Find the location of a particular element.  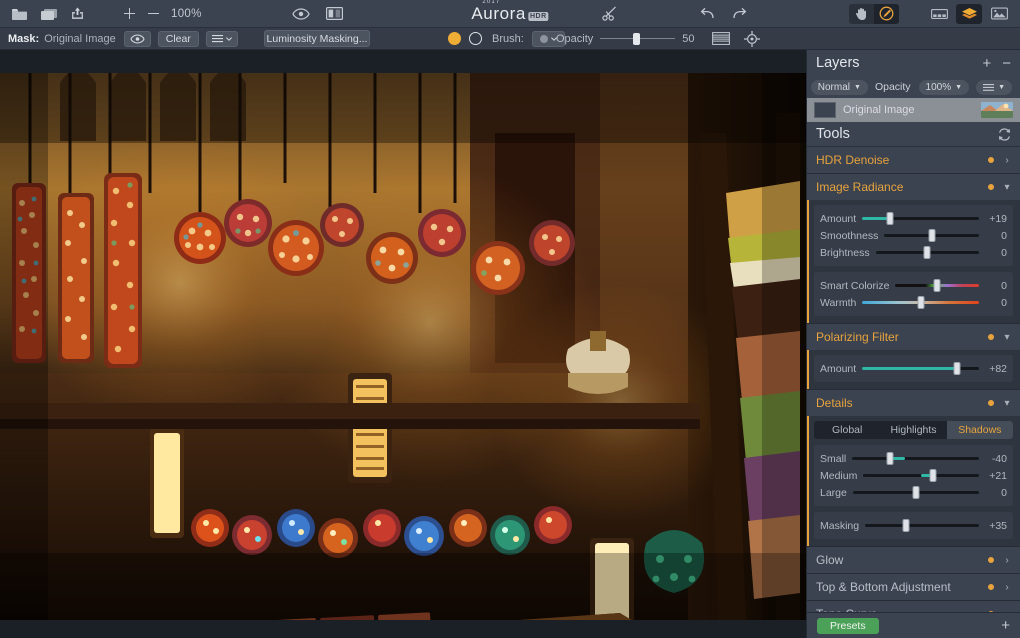

presets-button: Presets is located at coordinates (848, 625).